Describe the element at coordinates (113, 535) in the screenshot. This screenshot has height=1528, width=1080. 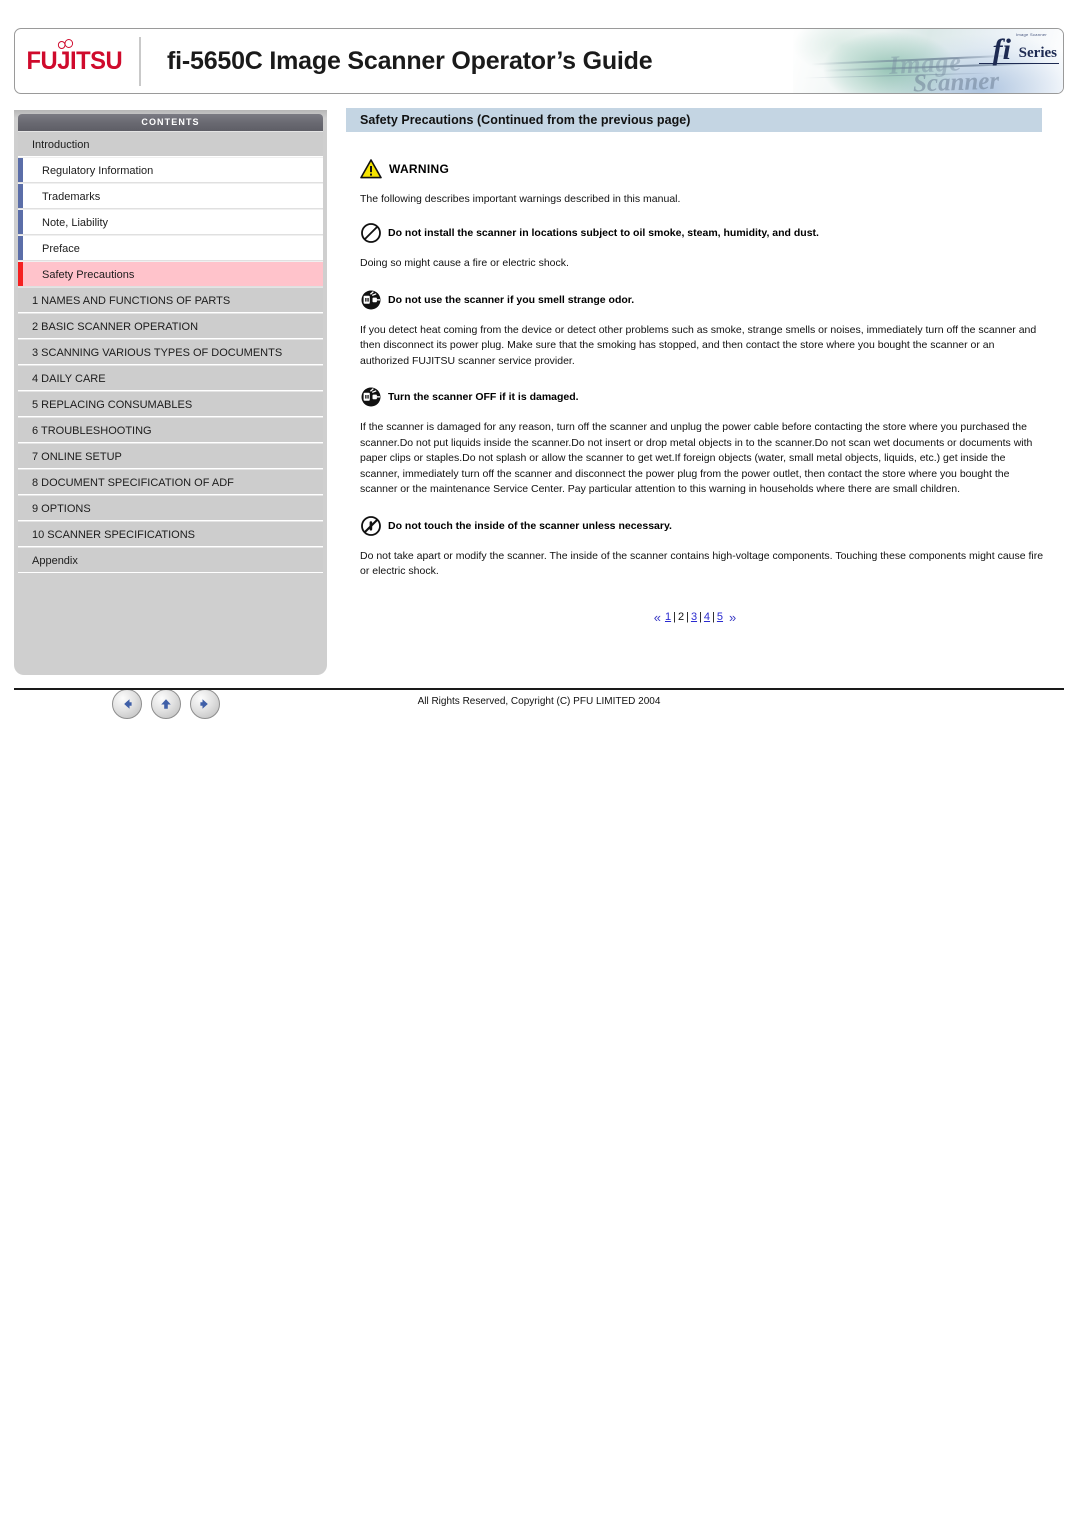
I see `sidebar-item-label: 10 SCANNER SPECIFICATIONS` at that location.